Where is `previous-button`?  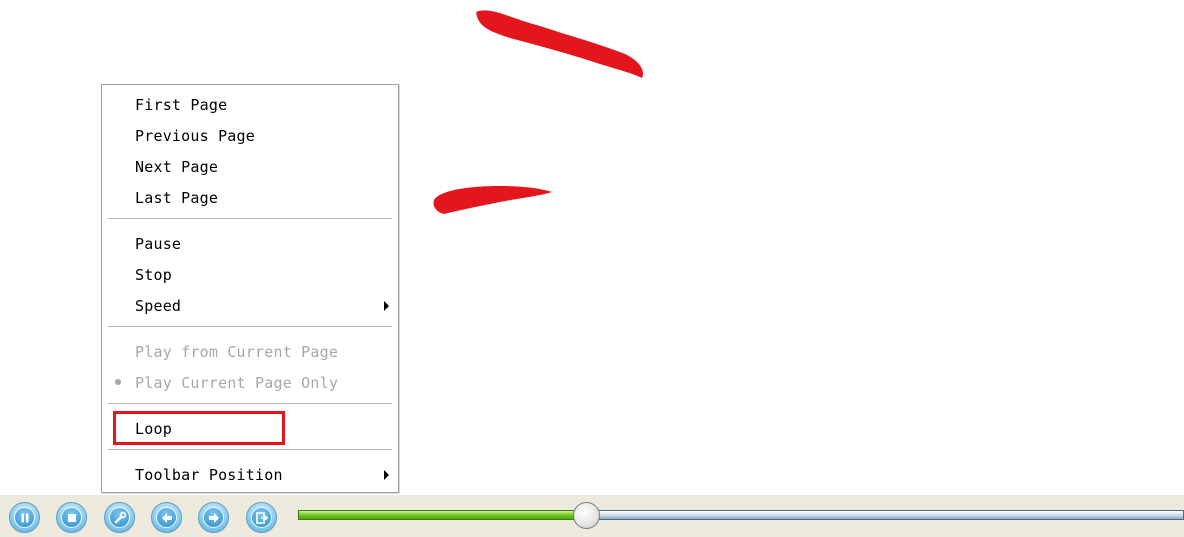
previous-button is located at coordinates (166, 517).